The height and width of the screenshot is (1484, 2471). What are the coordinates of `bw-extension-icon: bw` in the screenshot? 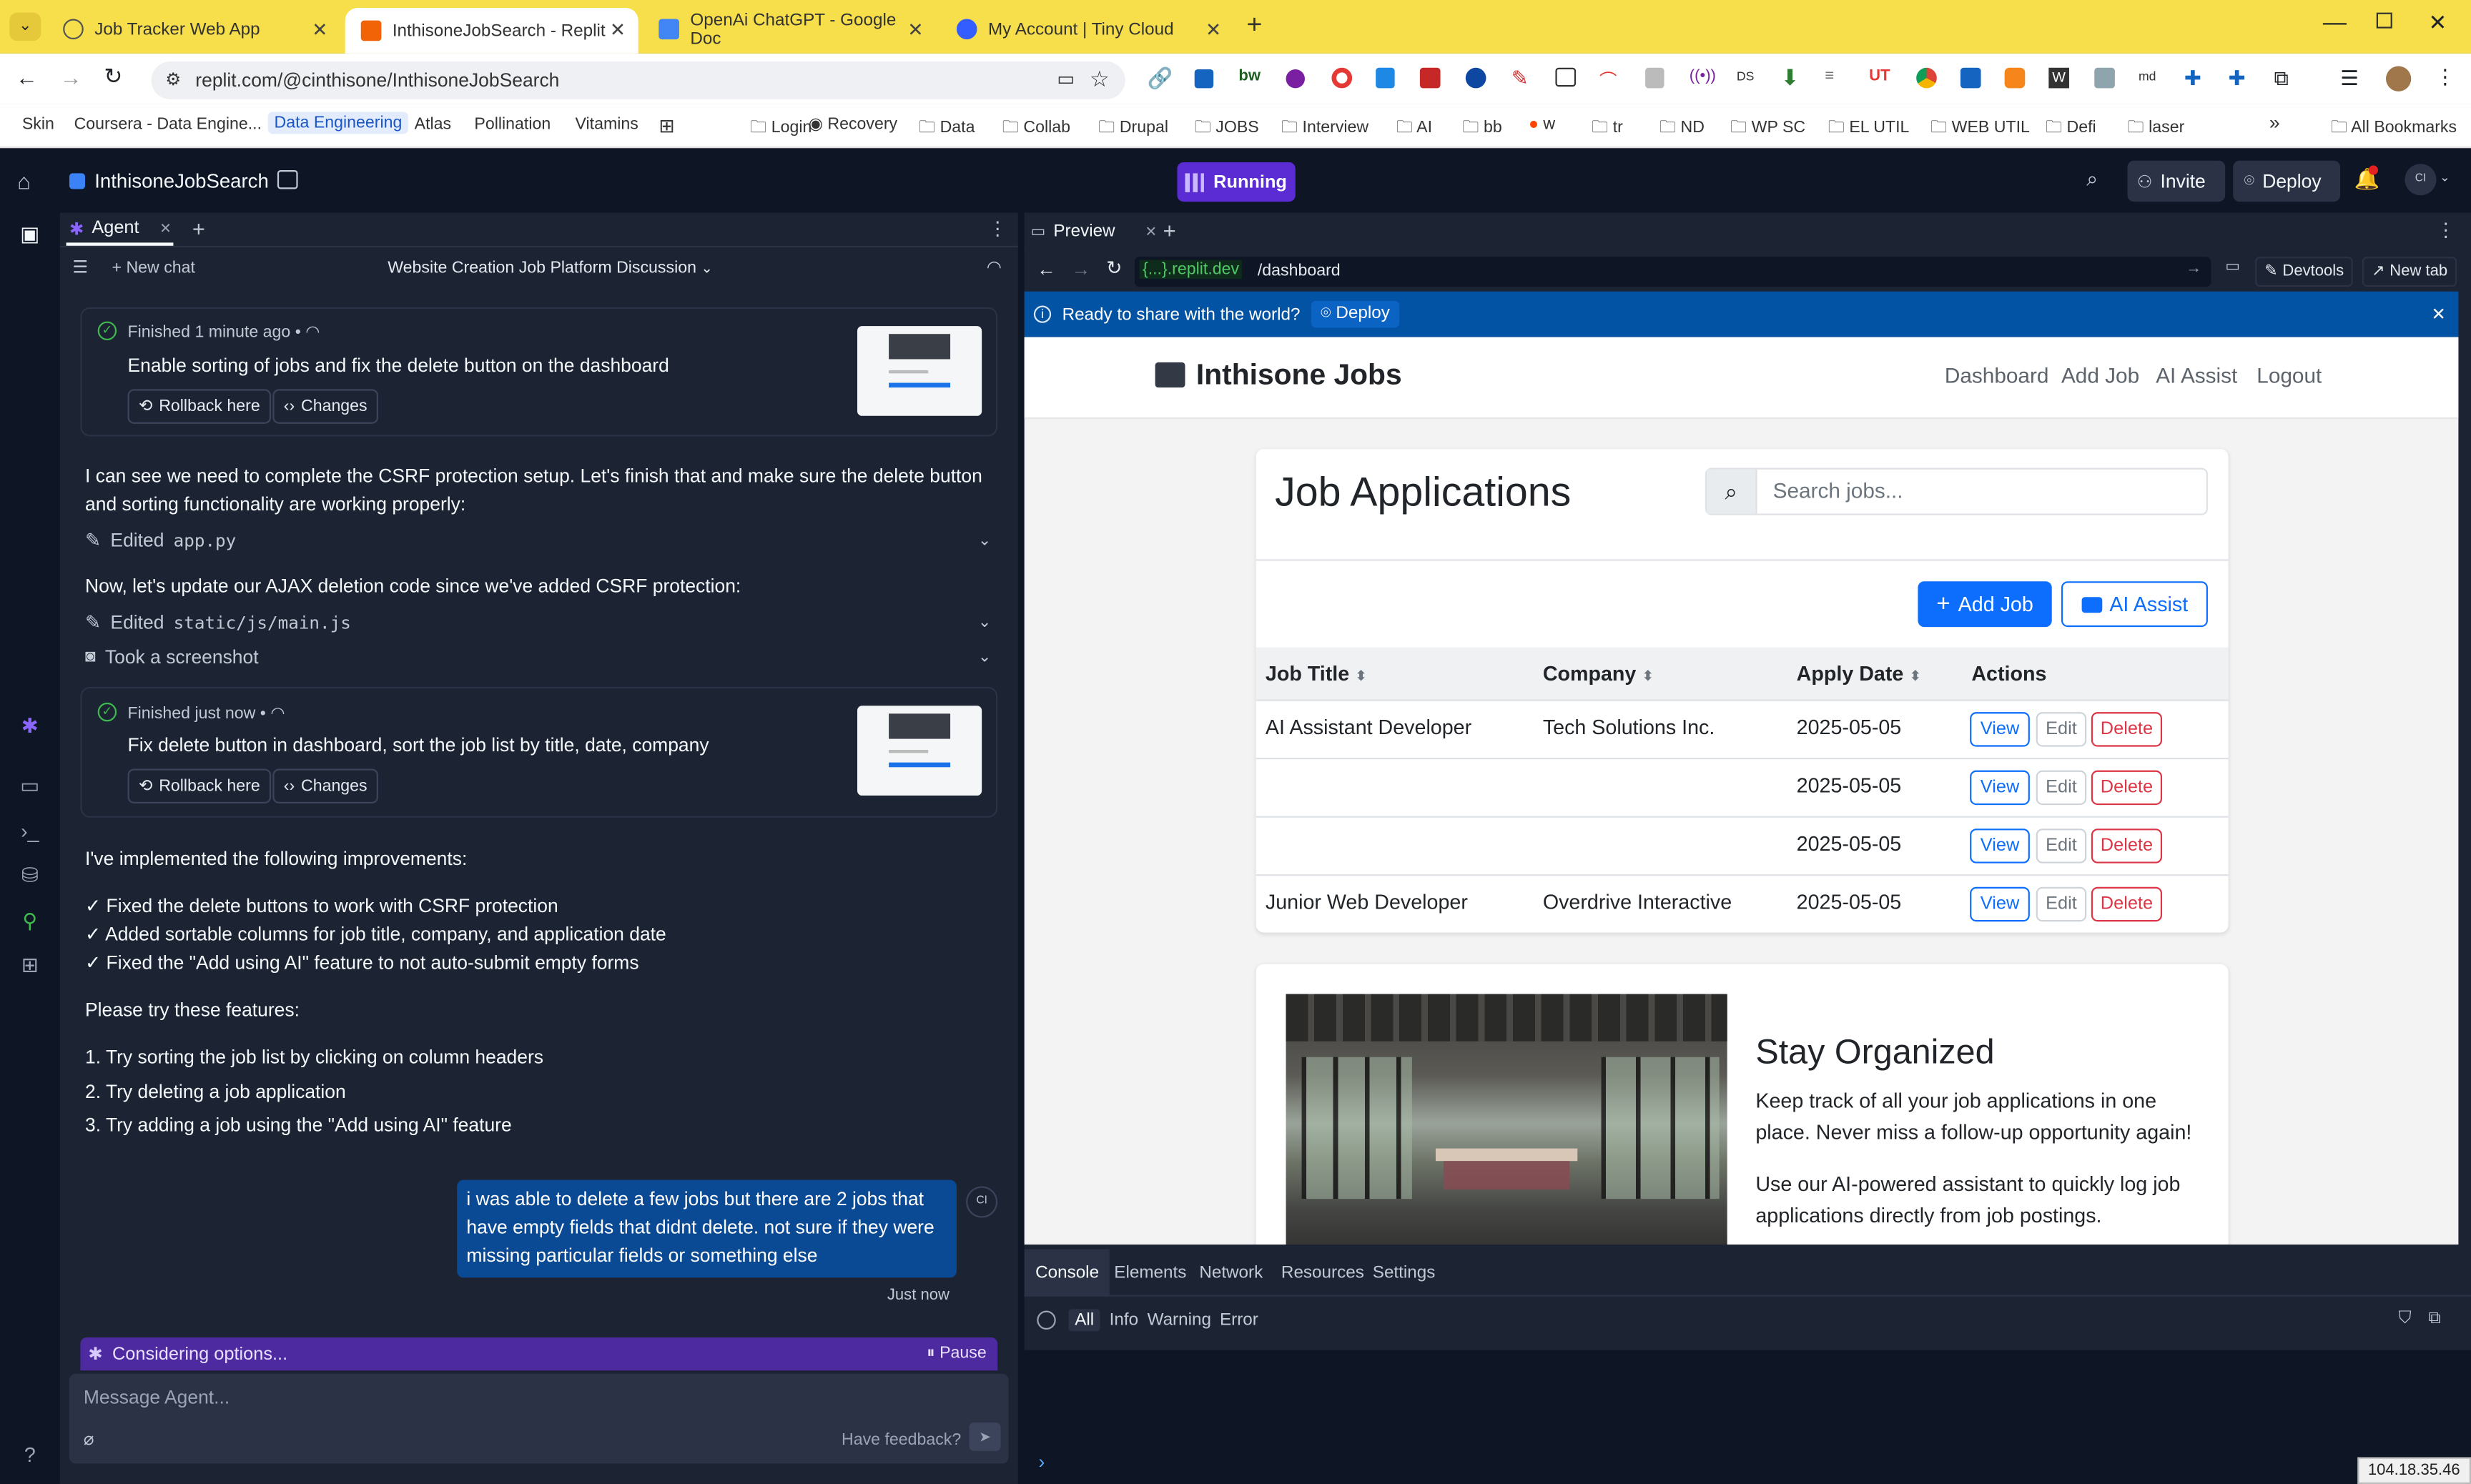 It's located at (1249, 76).